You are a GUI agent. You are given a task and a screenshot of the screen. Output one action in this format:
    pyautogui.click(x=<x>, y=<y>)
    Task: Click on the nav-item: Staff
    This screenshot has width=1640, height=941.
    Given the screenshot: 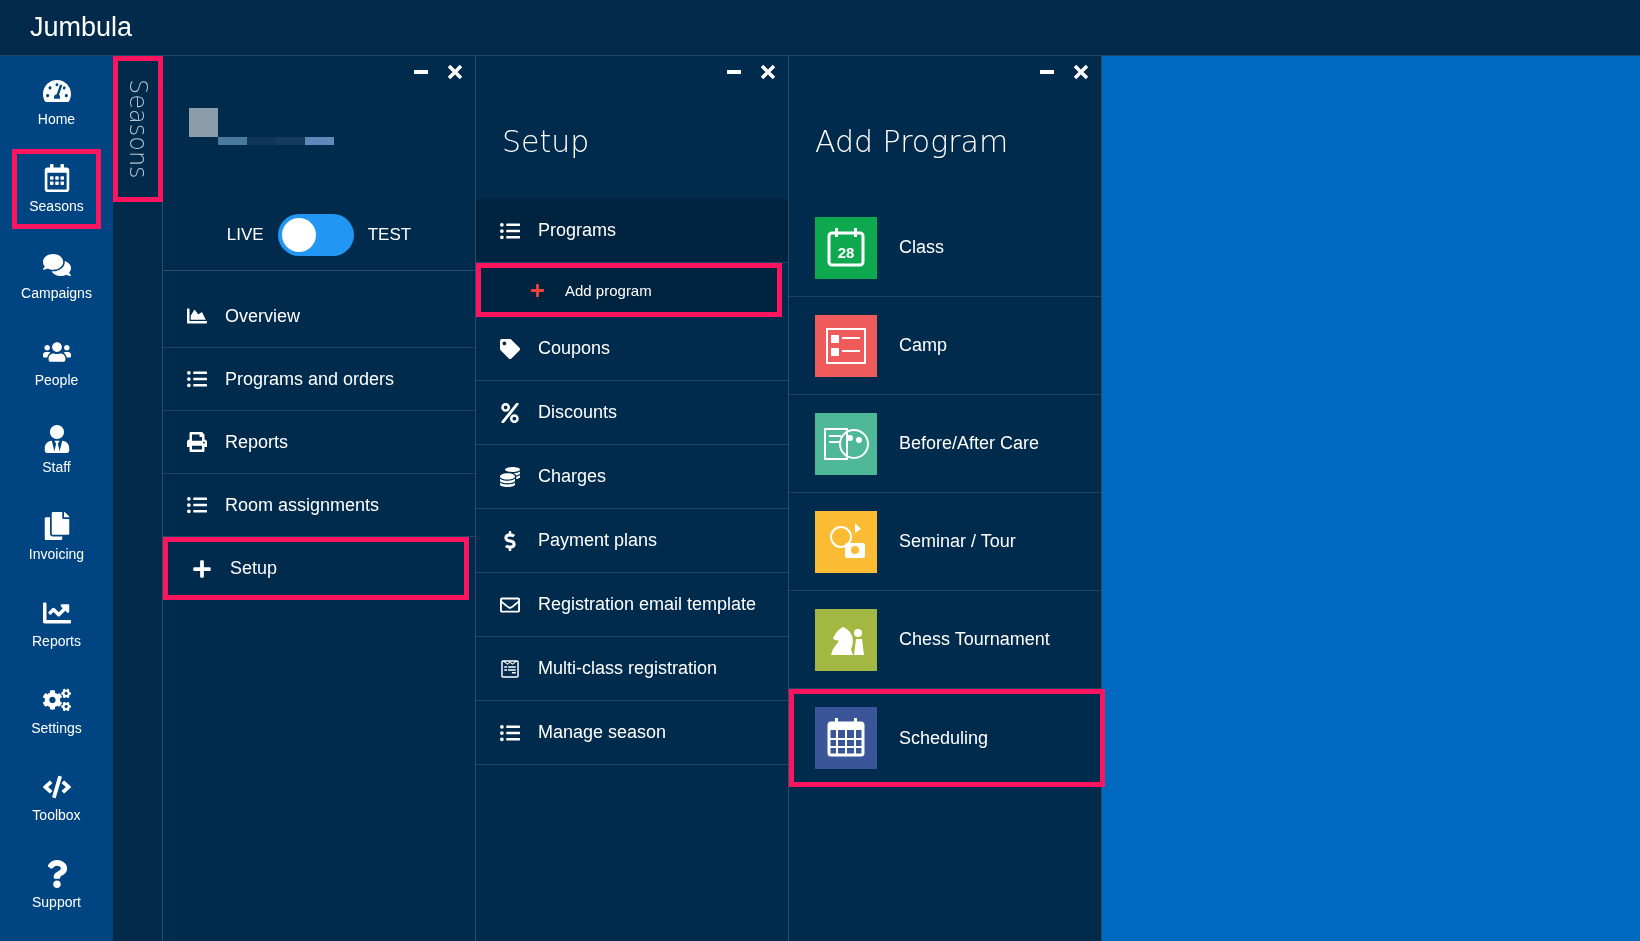 What is the action you would take?
    pyautogui.click(x=56, y=450)
    